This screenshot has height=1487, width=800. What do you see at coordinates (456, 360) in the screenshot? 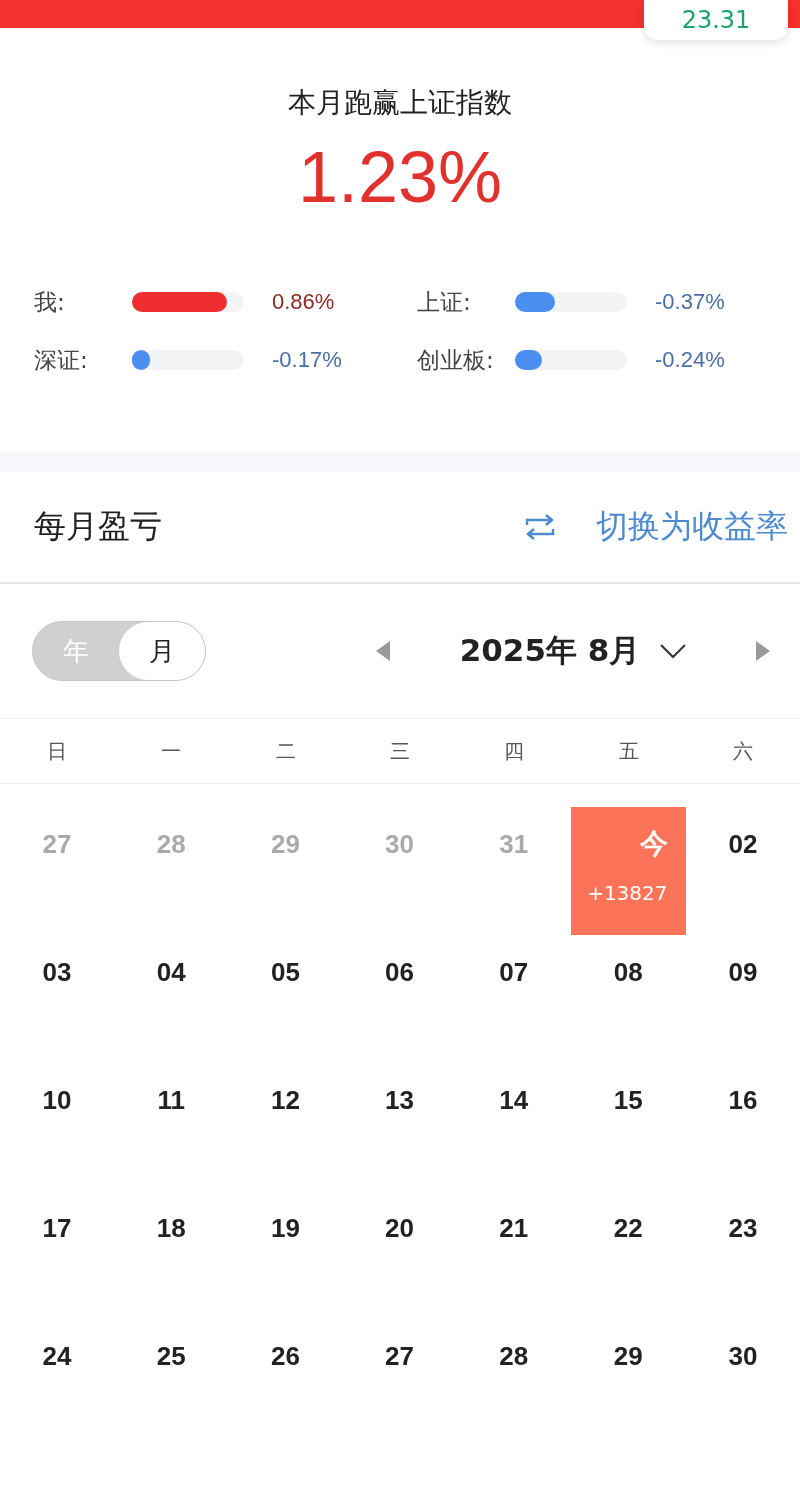
I see `comparison-label: 创业板:` at bounding box center [456, 360].